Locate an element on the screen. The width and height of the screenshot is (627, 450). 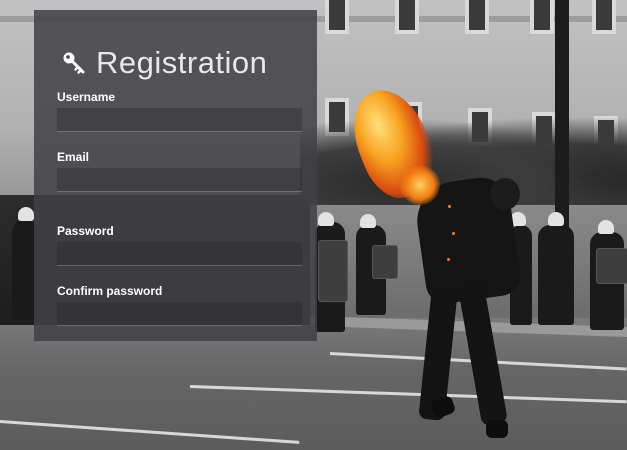
page-title: Registration is located at coordinates (182, 62).